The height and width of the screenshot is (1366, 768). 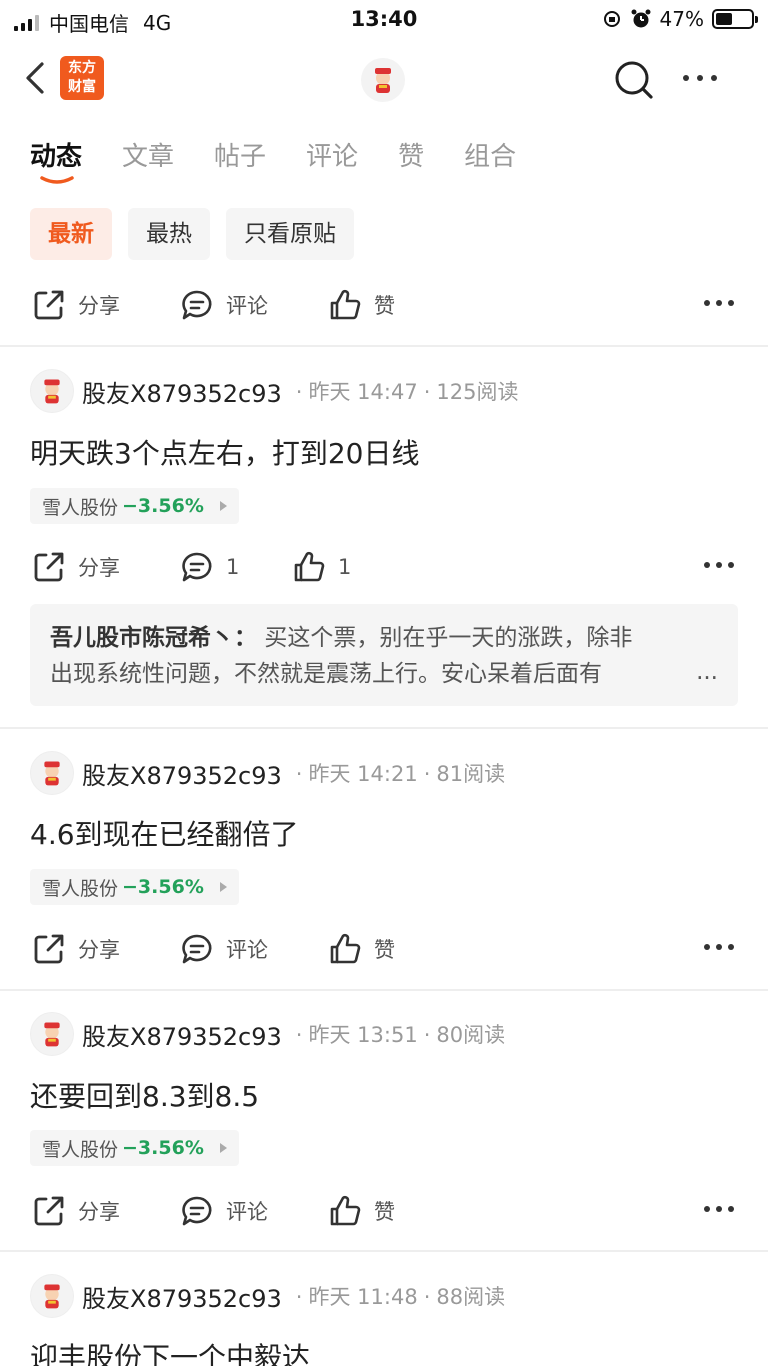 What do you see at coordinates (471, 1035) in the screenshot?
I see `post-reads: 80阅读` at bounding box center [471, 1035].